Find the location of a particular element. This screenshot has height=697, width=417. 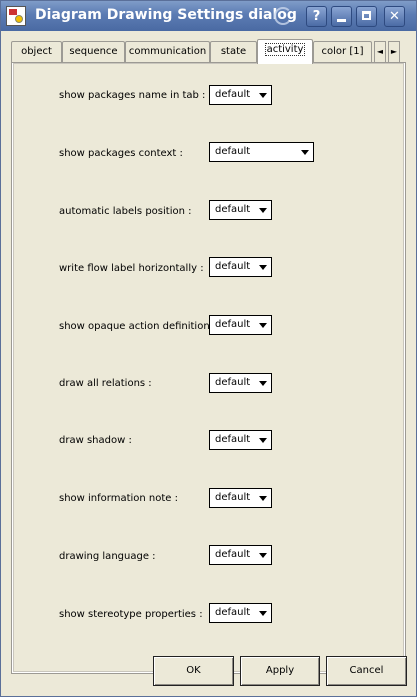

tab-scroll-right-button: ► is located at coordinates (394, 52).